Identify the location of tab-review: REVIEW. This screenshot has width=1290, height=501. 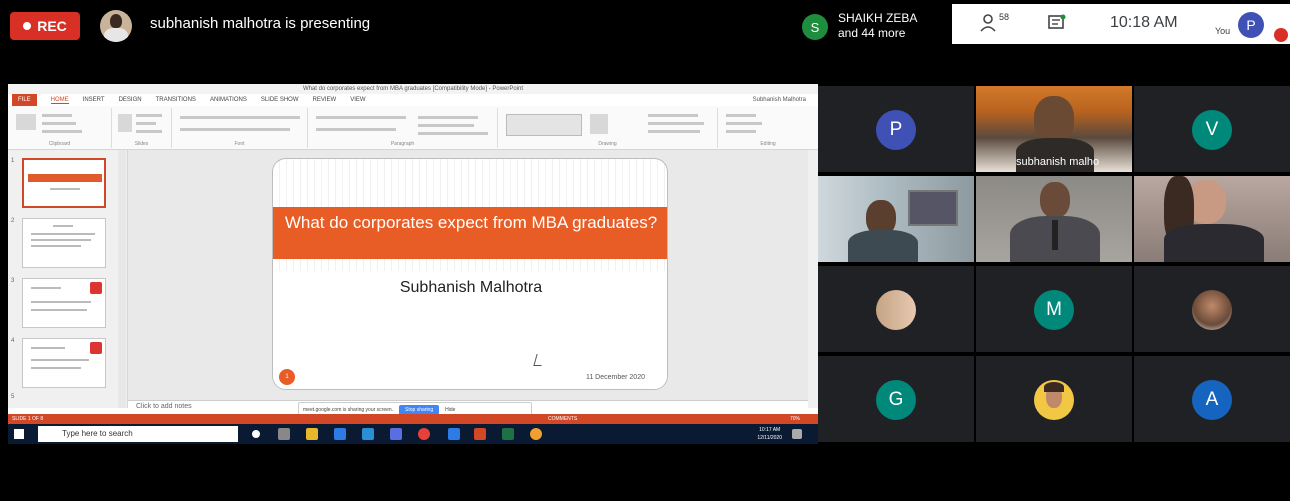
(325, 100).